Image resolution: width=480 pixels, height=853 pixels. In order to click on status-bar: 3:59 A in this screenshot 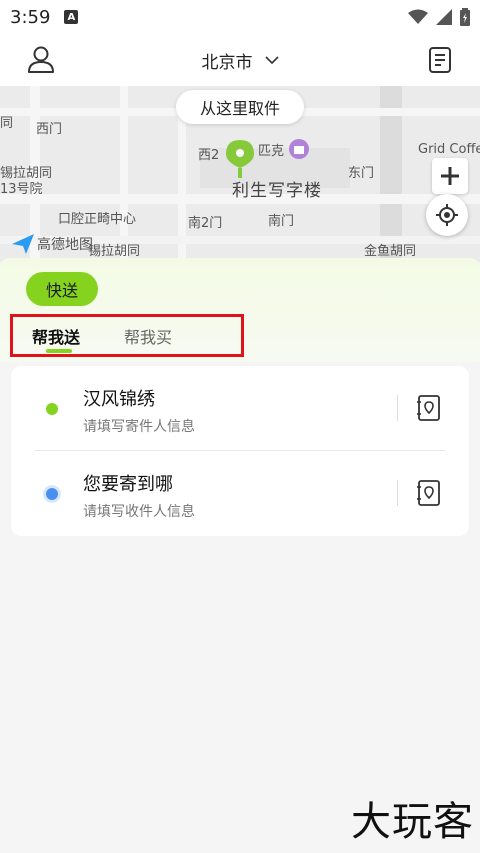, I will do `click(240, 17)`.